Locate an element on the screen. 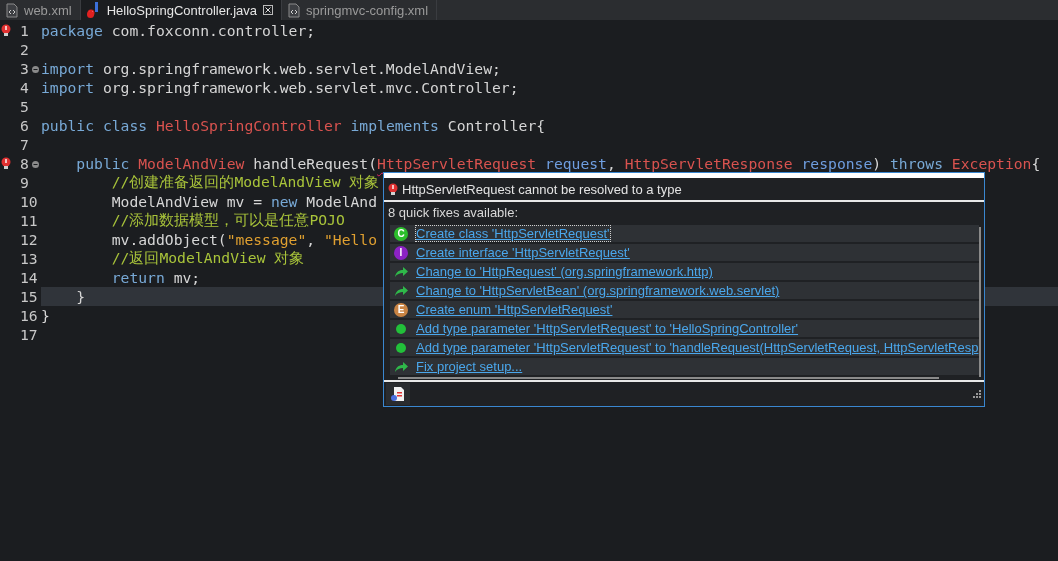 The image size is (1058, 561). code-line: import org.springframework.web.servlet.mvc.Controller; is located at coordinates (280, 87).